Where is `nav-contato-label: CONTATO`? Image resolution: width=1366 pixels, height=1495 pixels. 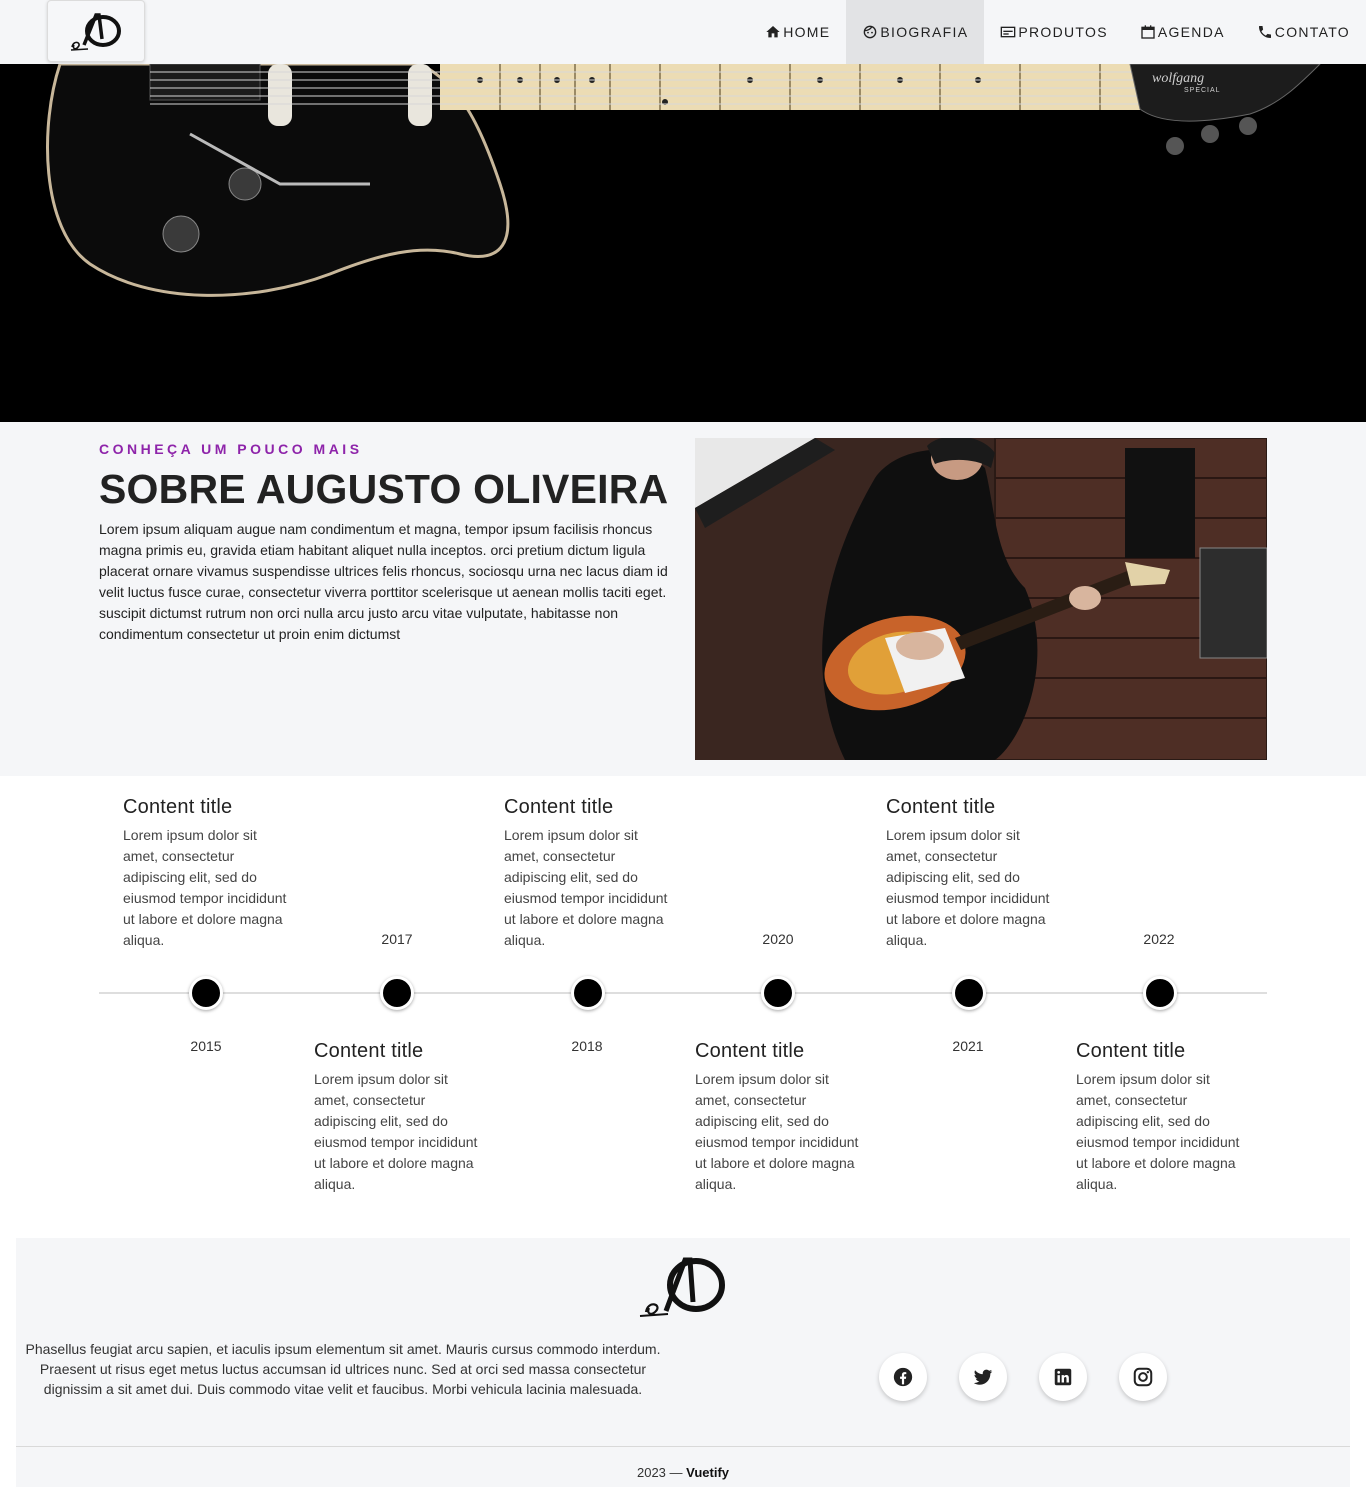
nav-contato-label: CONTATO is located at coordinates (1312, 32).